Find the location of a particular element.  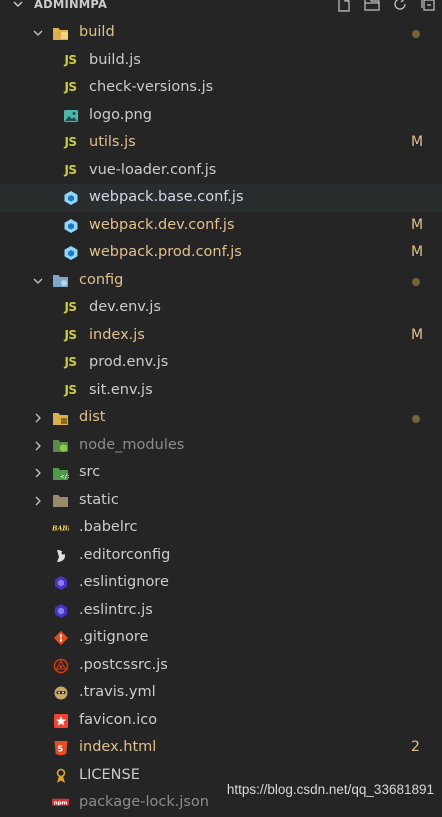

dist-folder-icon is located at coordinates (60, 418).